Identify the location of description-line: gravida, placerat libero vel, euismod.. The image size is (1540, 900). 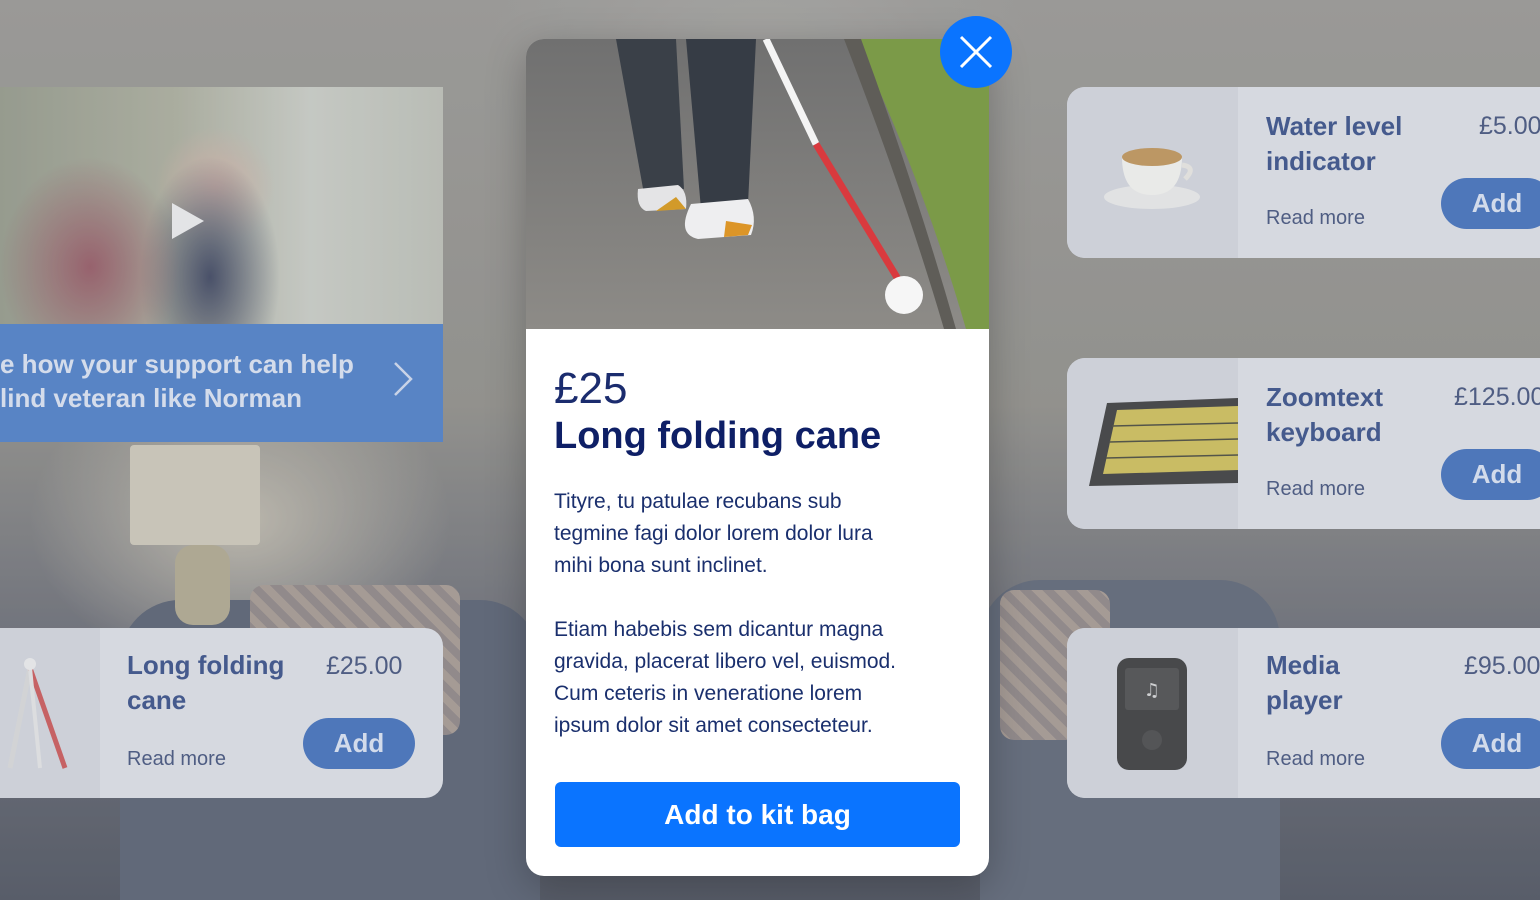
(725, 661).